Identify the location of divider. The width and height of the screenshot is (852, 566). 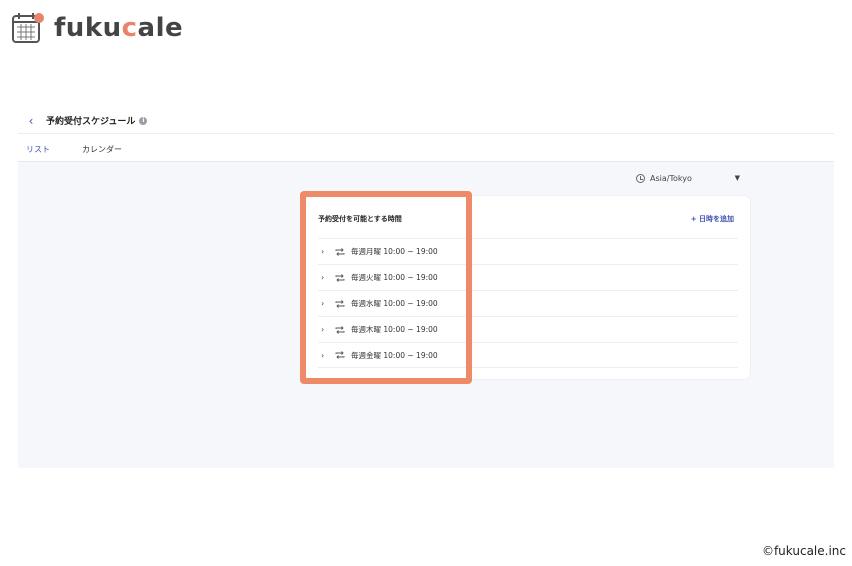
(426, 133).